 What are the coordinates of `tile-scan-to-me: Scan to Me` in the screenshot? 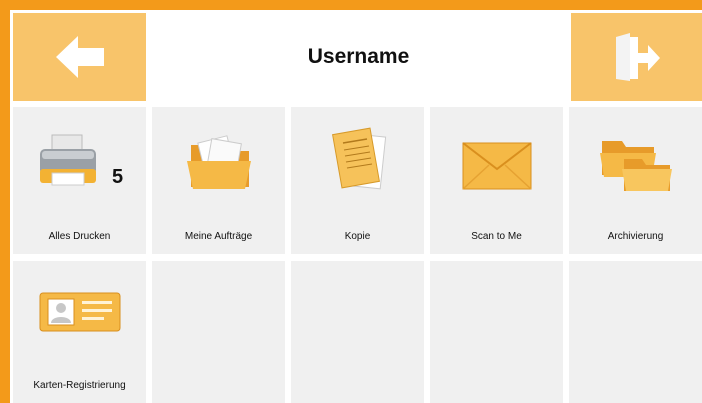 It's located at (496, 180).